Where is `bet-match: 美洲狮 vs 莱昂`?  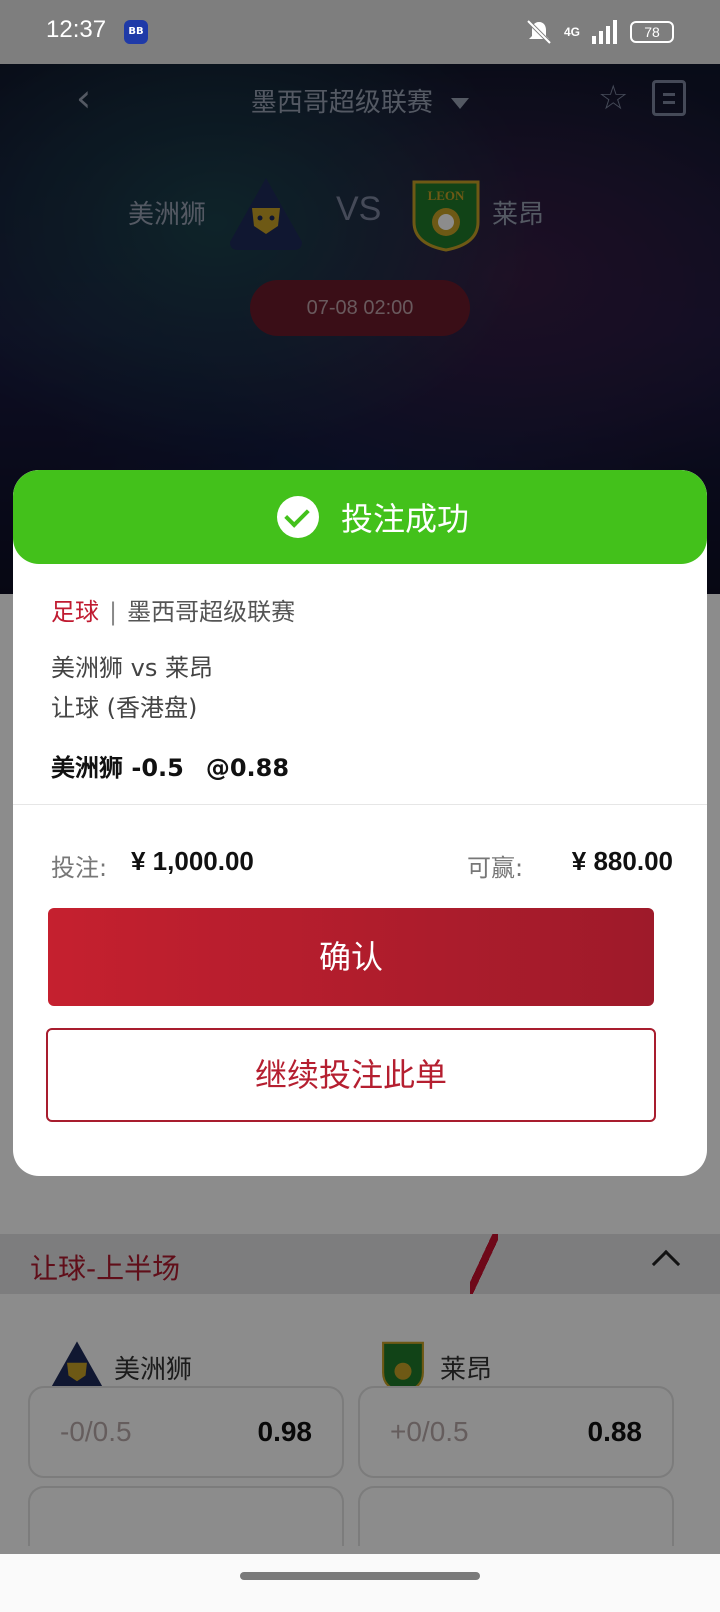 bet-match: 美洲狮 vs 莱昂 is located at coordinates (132, 668).